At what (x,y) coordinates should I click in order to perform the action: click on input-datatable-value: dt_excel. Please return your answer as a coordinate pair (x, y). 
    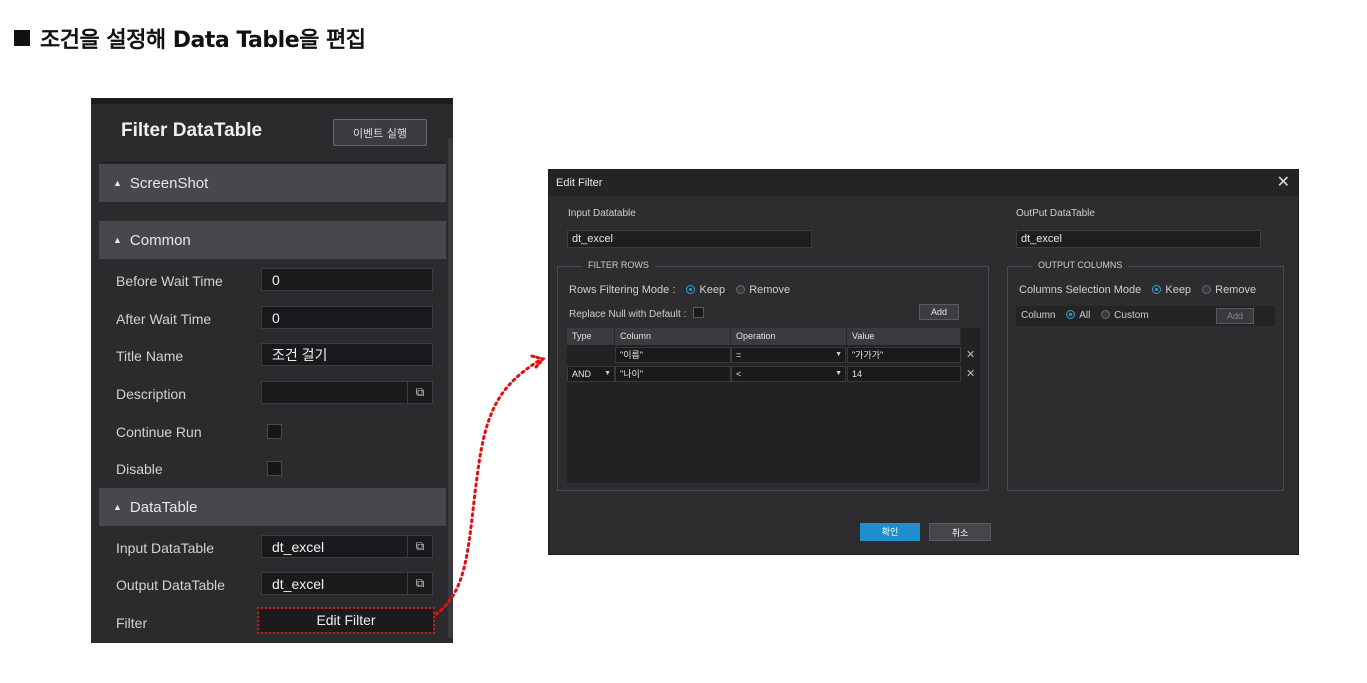
    Looking at the image, I should click on (298, 547).